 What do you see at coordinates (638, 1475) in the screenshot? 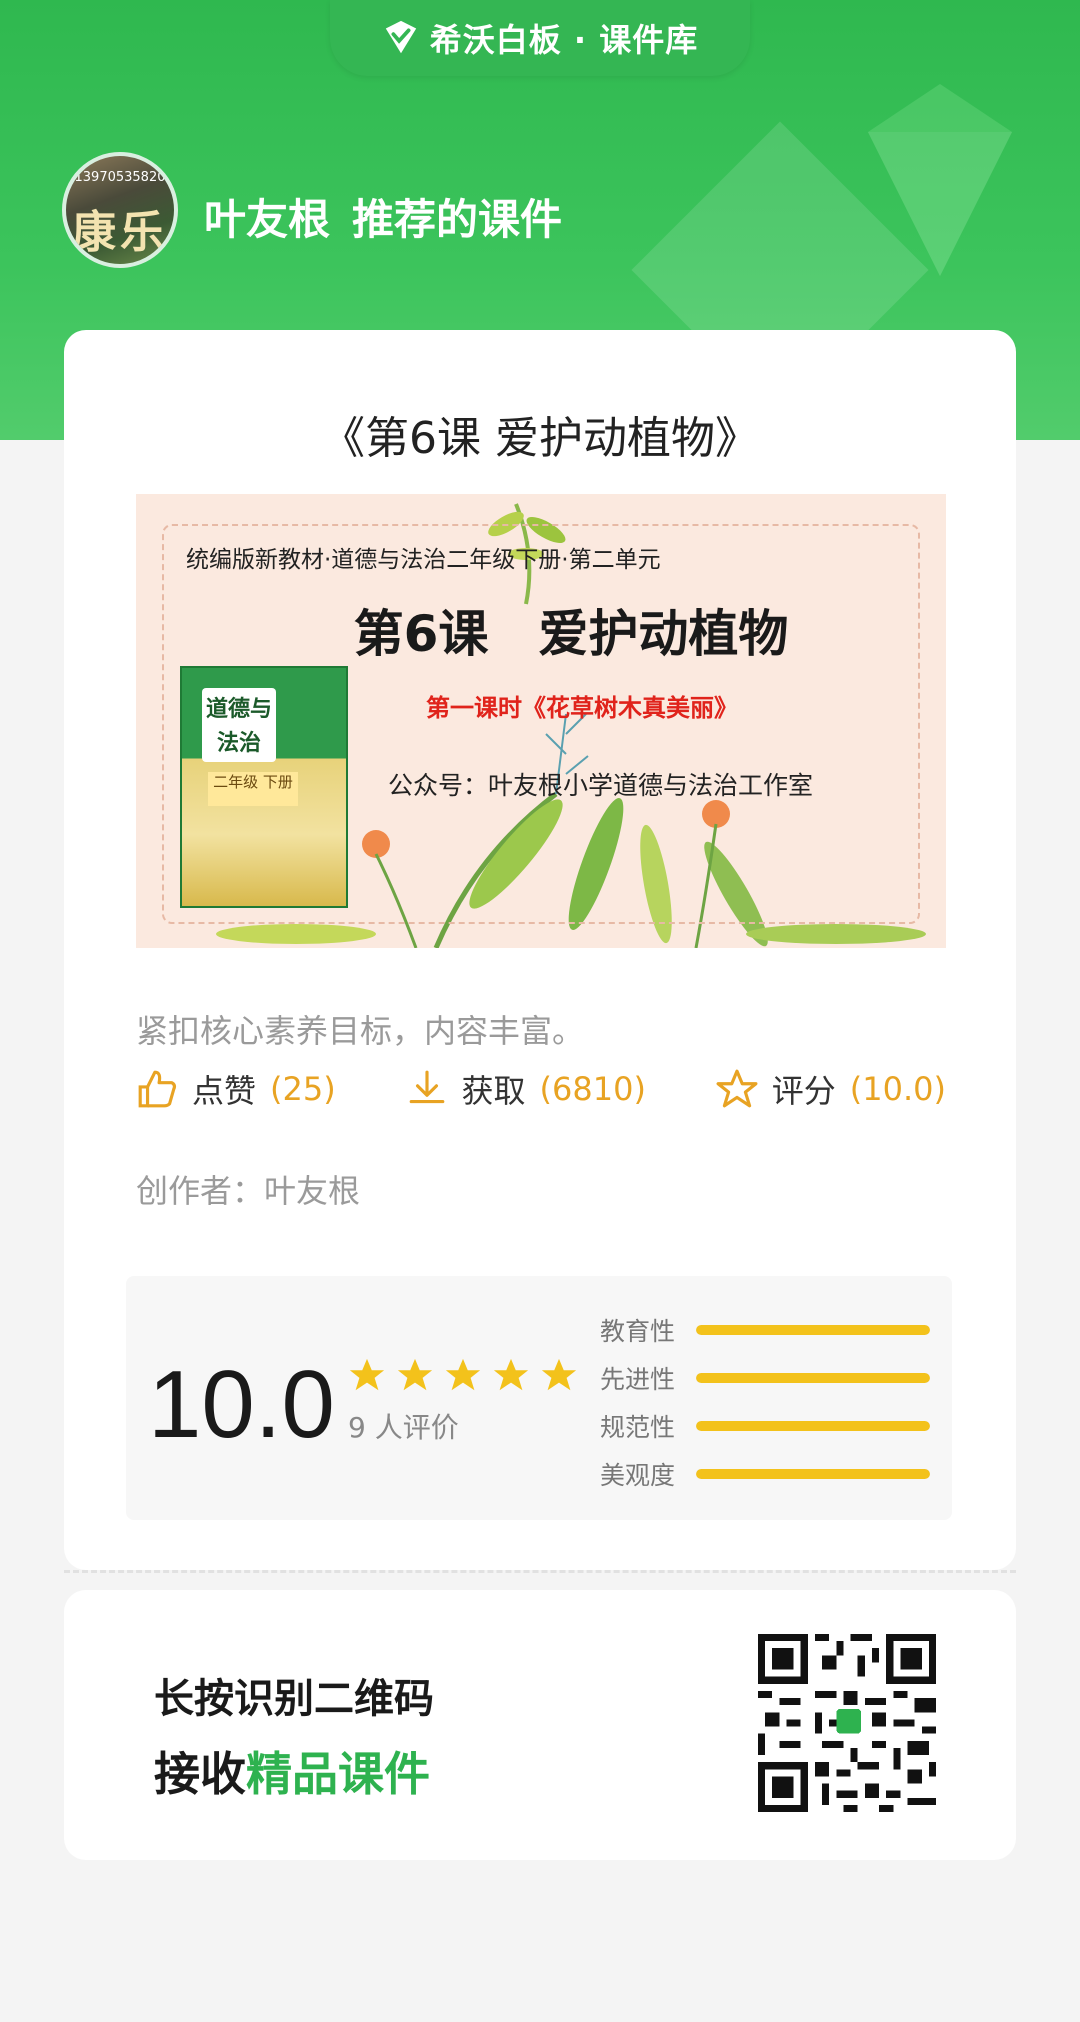
I see `rating-dimension-label: 美观度` at bounding box center [638, 1475].